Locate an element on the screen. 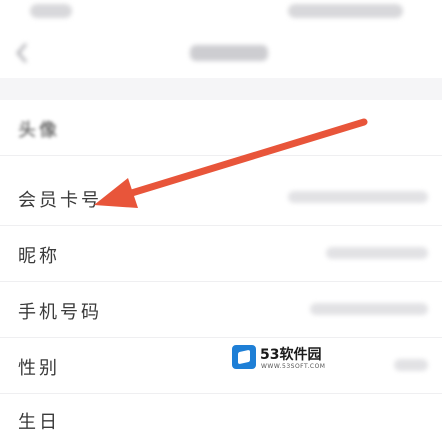  row-label-avatar: 头像 is located at coordinates (39, 130).